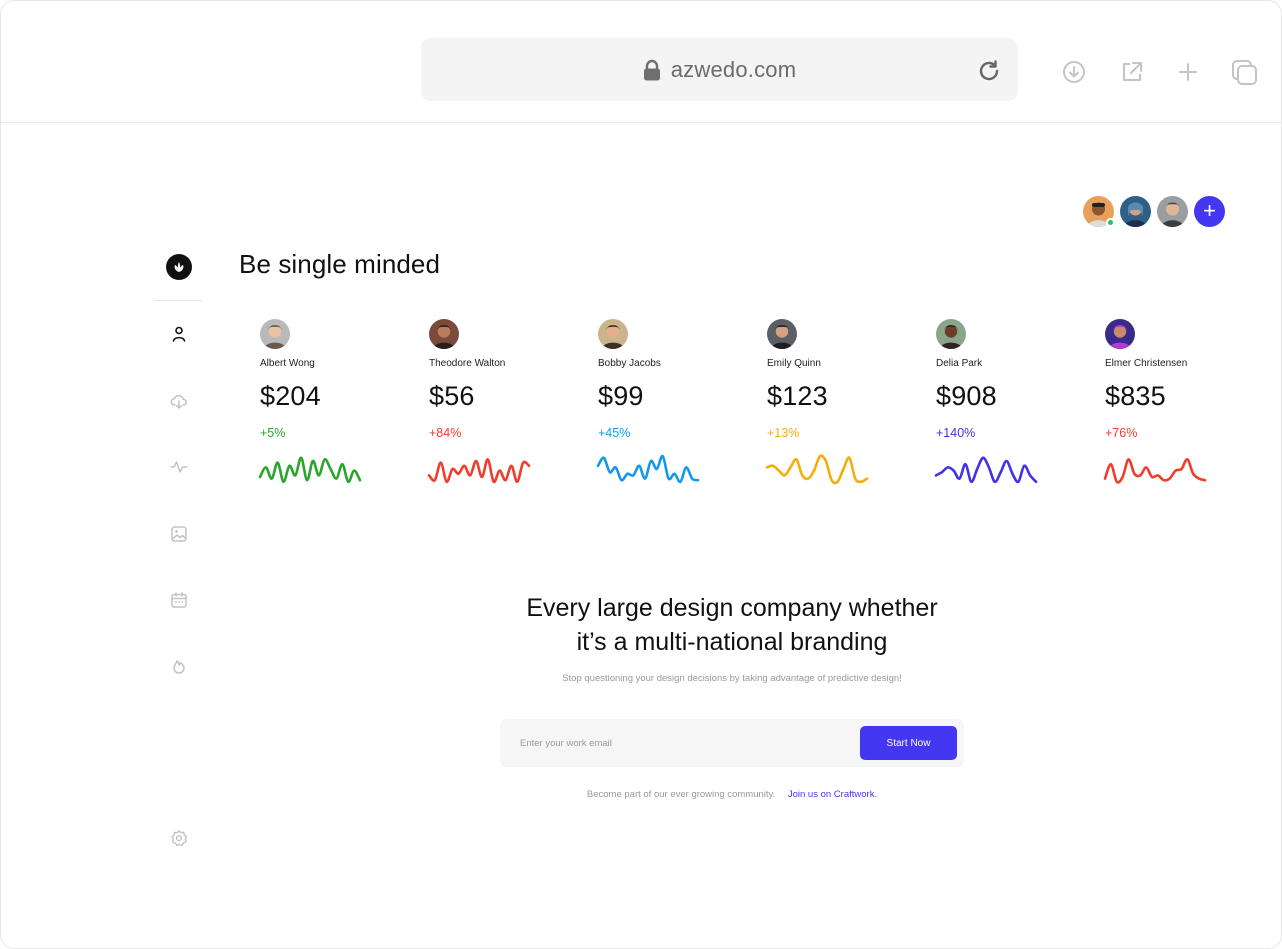 The image size is (1282, 949). Describe the element at coordinates (680, 743) in the screenshot. I see `email-field` at that location.